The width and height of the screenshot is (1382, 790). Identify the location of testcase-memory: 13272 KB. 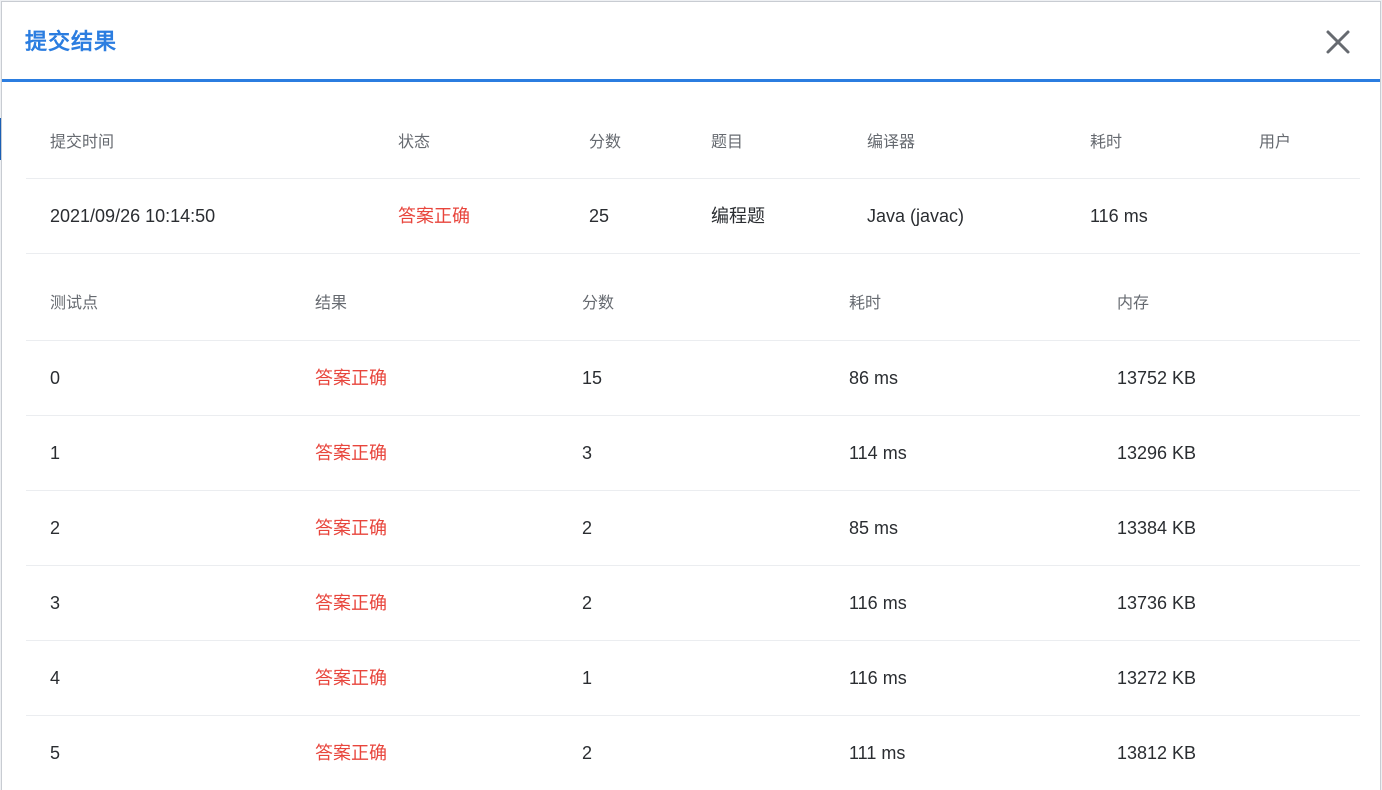
(1157, 678).